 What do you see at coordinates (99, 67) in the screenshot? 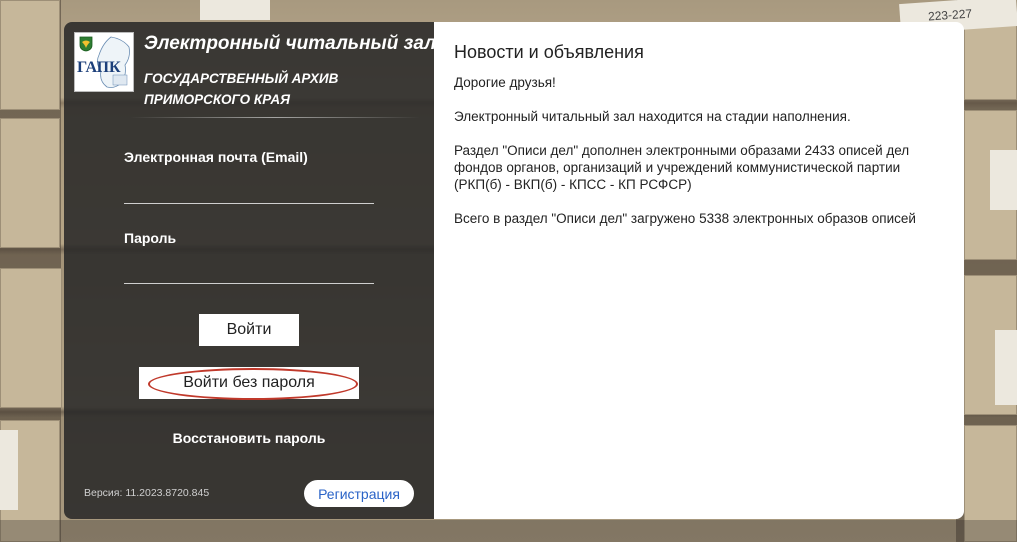
I see `logo-abbreviation: ГАПК` at bounding box center [99, 67].